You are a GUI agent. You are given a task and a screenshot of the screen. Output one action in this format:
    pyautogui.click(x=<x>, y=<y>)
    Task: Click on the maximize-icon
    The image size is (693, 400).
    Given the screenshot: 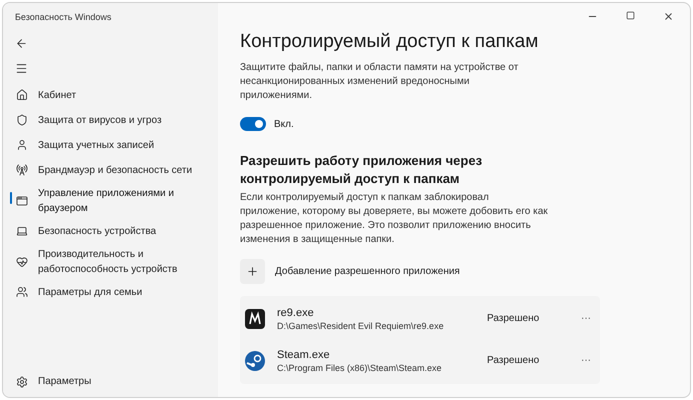 What is the action you would take?
    pyautogui.click(x=630, y=15)
    